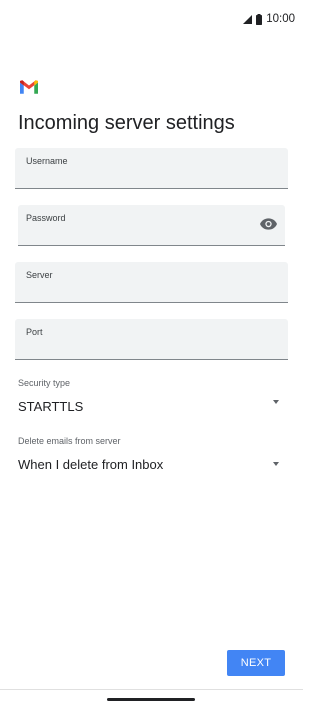 This screenshot has height=708, width=320. Describe the element at coordinates (151, 225) in the screenshot. I see `password-field: Password` at that location.